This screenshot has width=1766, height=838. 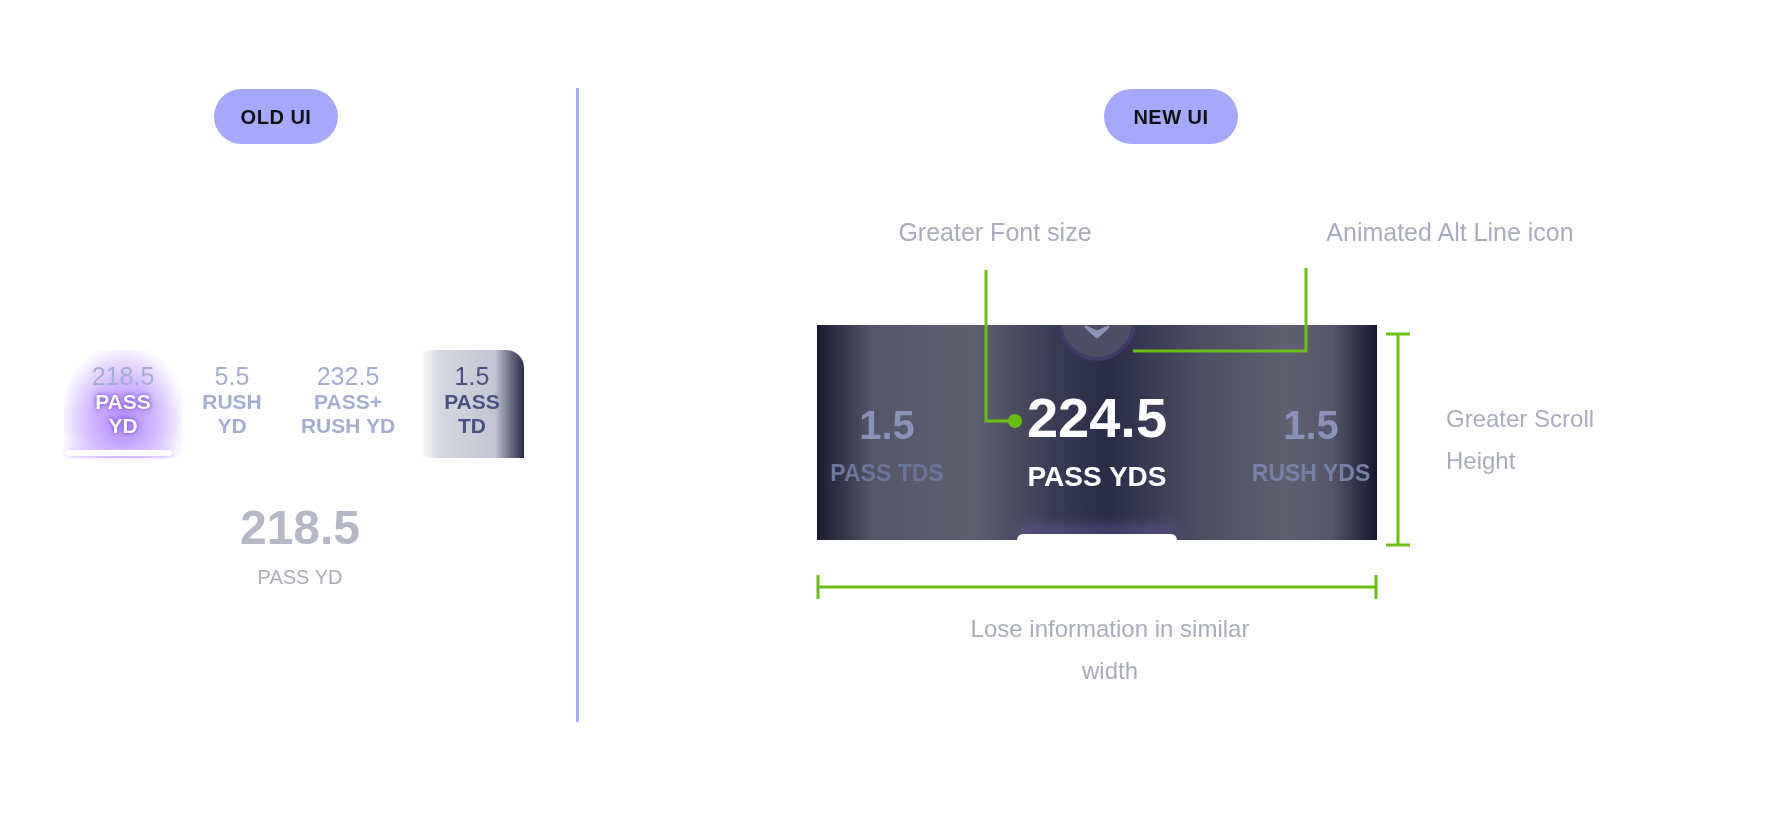 I want to click on stat-tab: 5.5 RUSH YD, so click(x=232, y=404).